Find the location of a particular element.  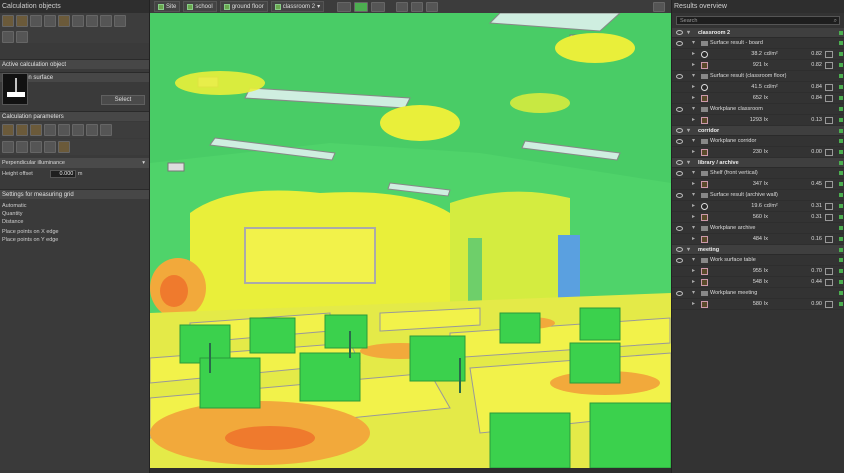

delete-icon is located at coordinates (106, 21).